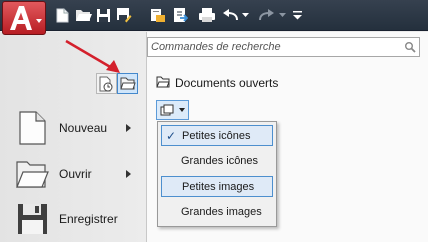  What do you see at coordinates (245, 15) in the screenshot?
I see `undo-dropdown-icon` at bounding box center [245, 15].